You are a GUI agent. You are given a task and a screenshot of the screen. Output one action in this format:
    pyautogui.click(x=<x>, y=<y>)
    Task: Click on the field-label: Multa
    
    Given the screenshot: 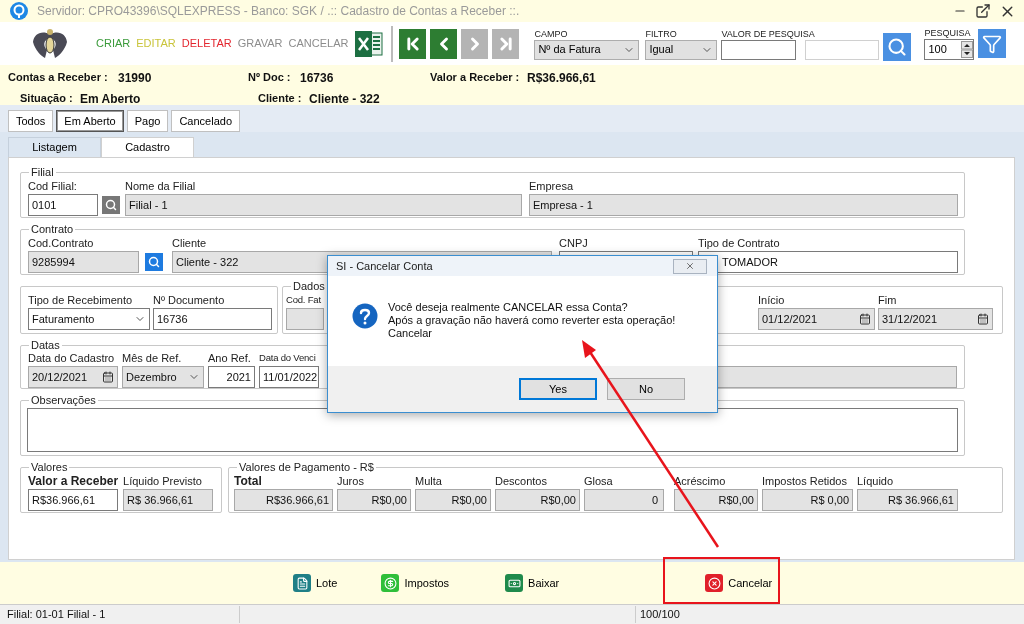 What is the action you would take?
    pyautogui.click(x=429, y=481)
    